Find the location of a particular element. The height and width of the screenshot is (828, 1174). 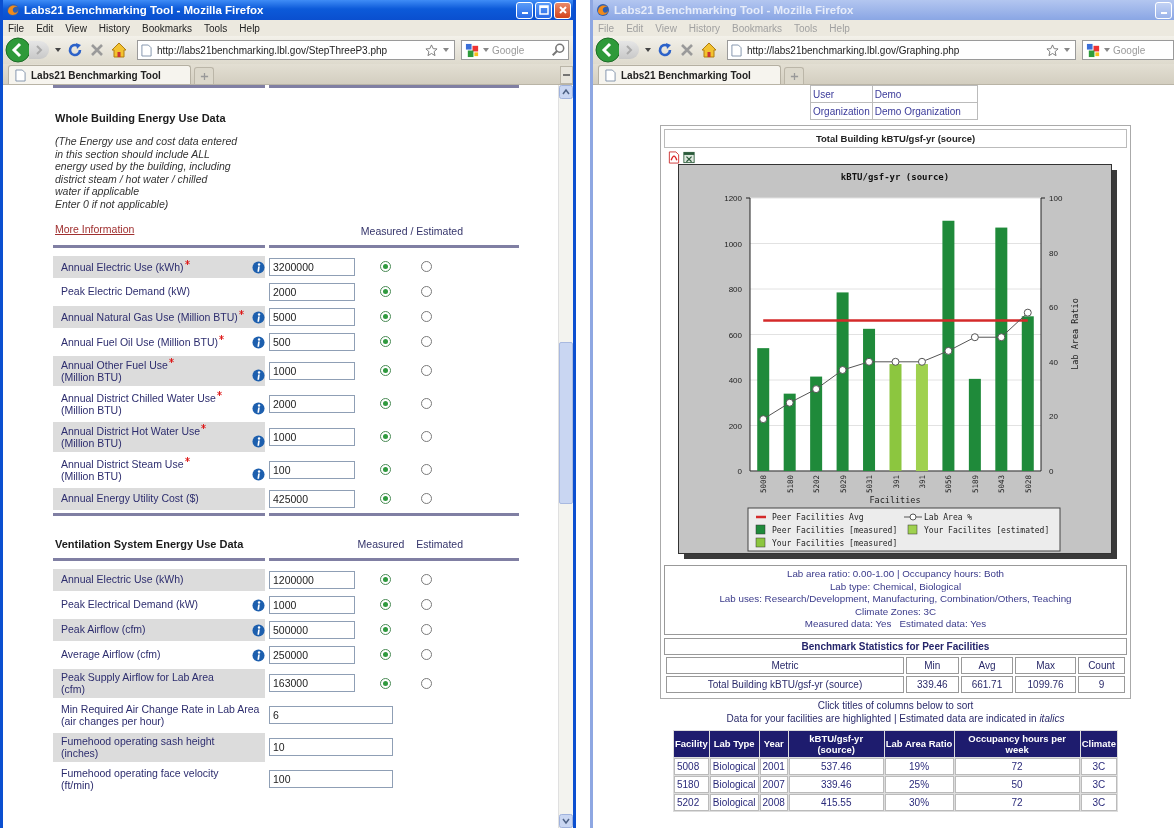

number-field: 250000 is located at coordinates (312, 654).